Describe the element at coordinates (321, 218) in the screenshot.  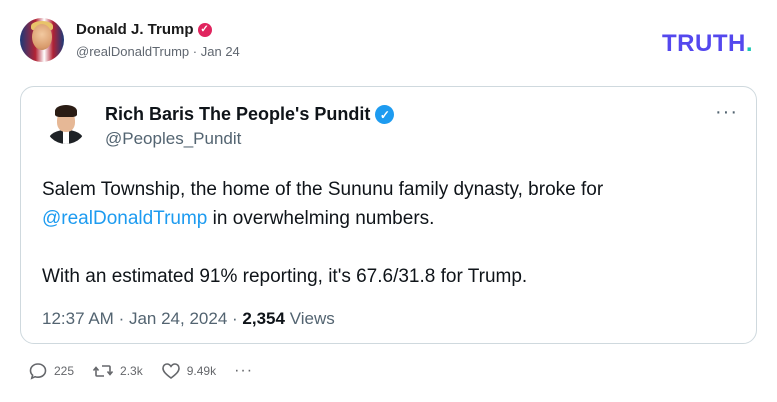
I see `tweet-text-2: in overwhelming numbers.` at that location.